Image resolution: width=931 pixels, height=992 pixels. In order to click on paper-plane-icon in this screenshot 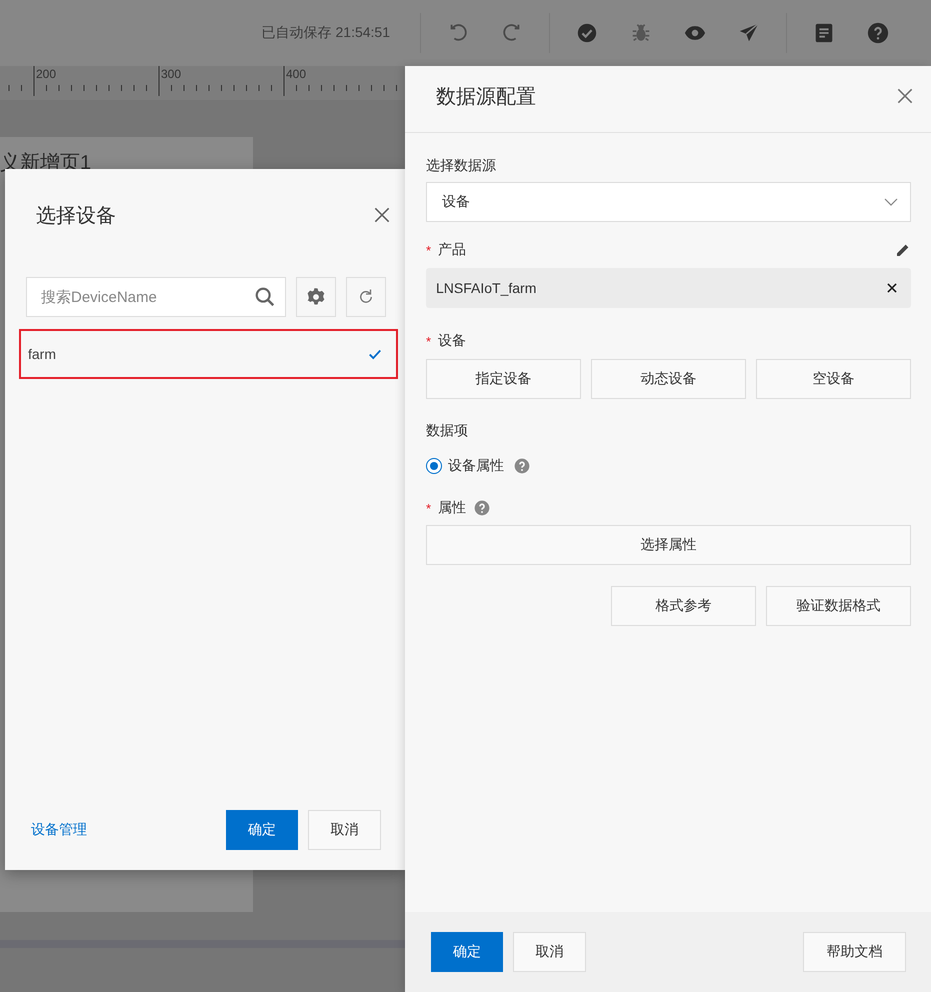, I will do `click(749, 33)`.